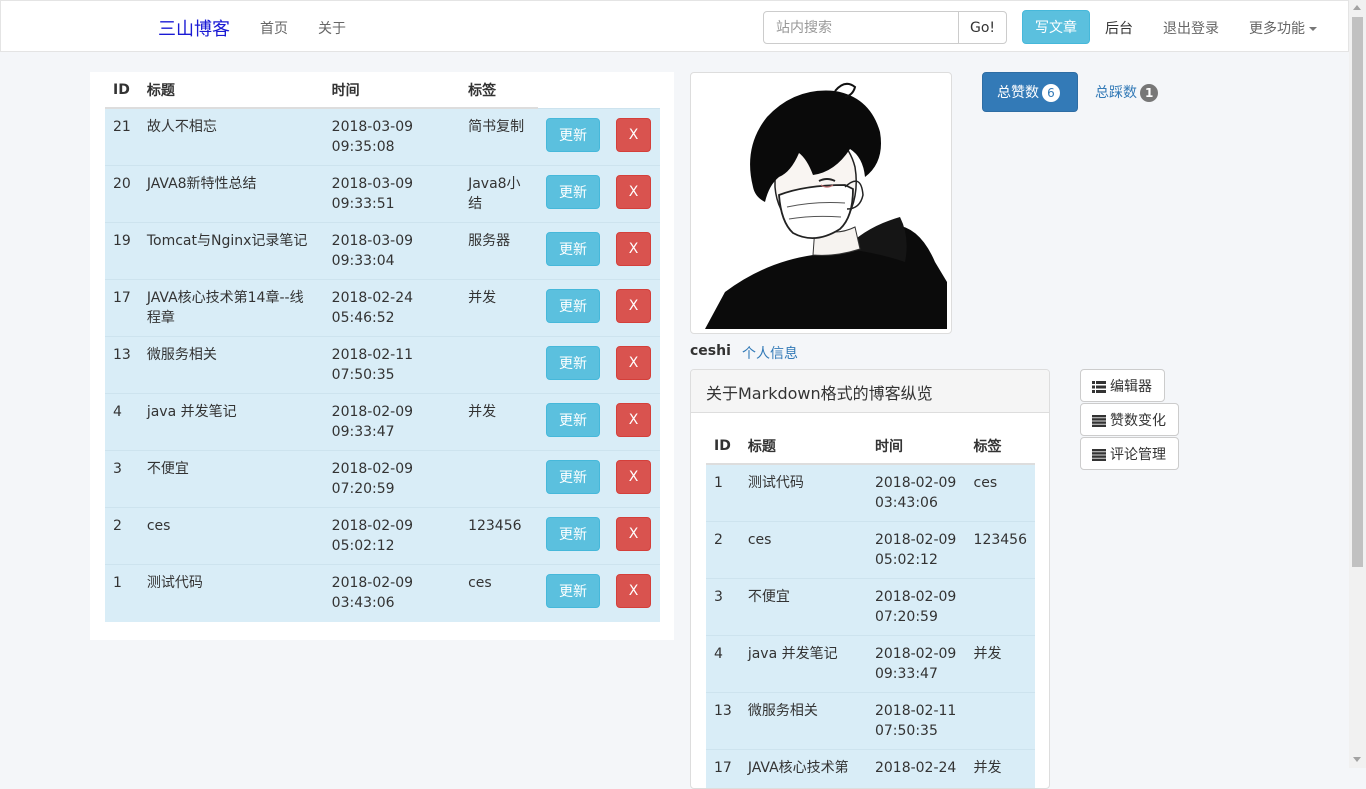 The width and height of the screenshot is (1366, 789). I want to click on editor-button: 编辑器, so click(1122, 385).